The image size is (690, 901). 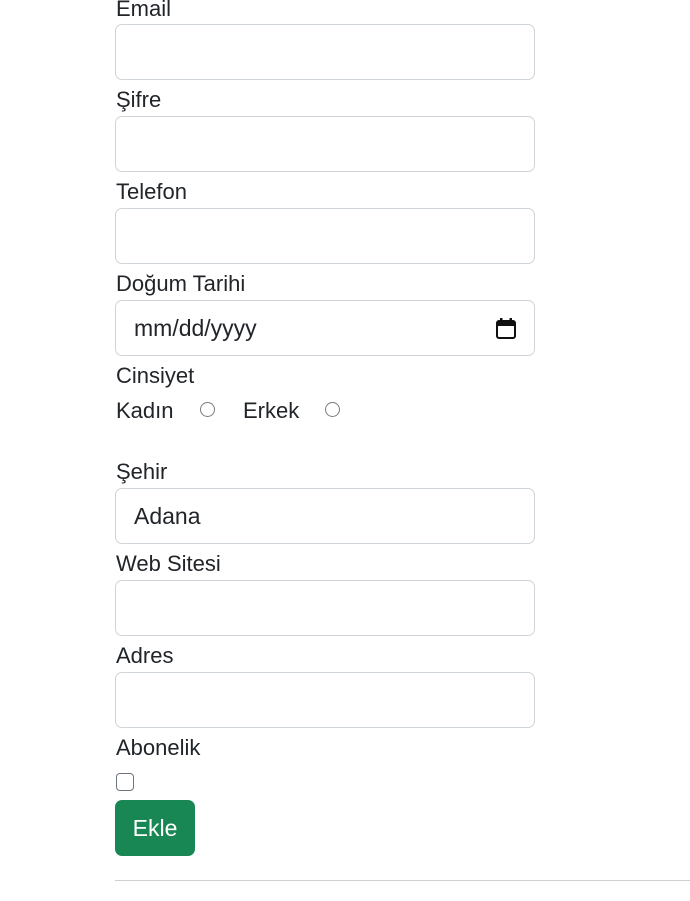 What do you see at coordinates (325, 236) in the screenshot?
I see `phone-field` at bounding box center [325, 236].